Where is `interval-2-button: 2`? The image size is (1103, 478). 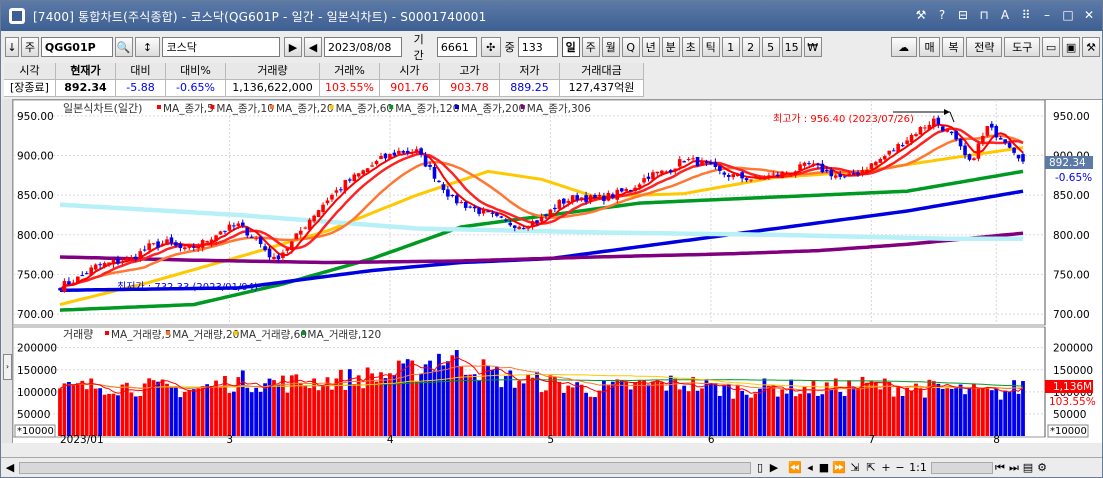 interval-2-button: 2 is located at coordinates (750, 47).